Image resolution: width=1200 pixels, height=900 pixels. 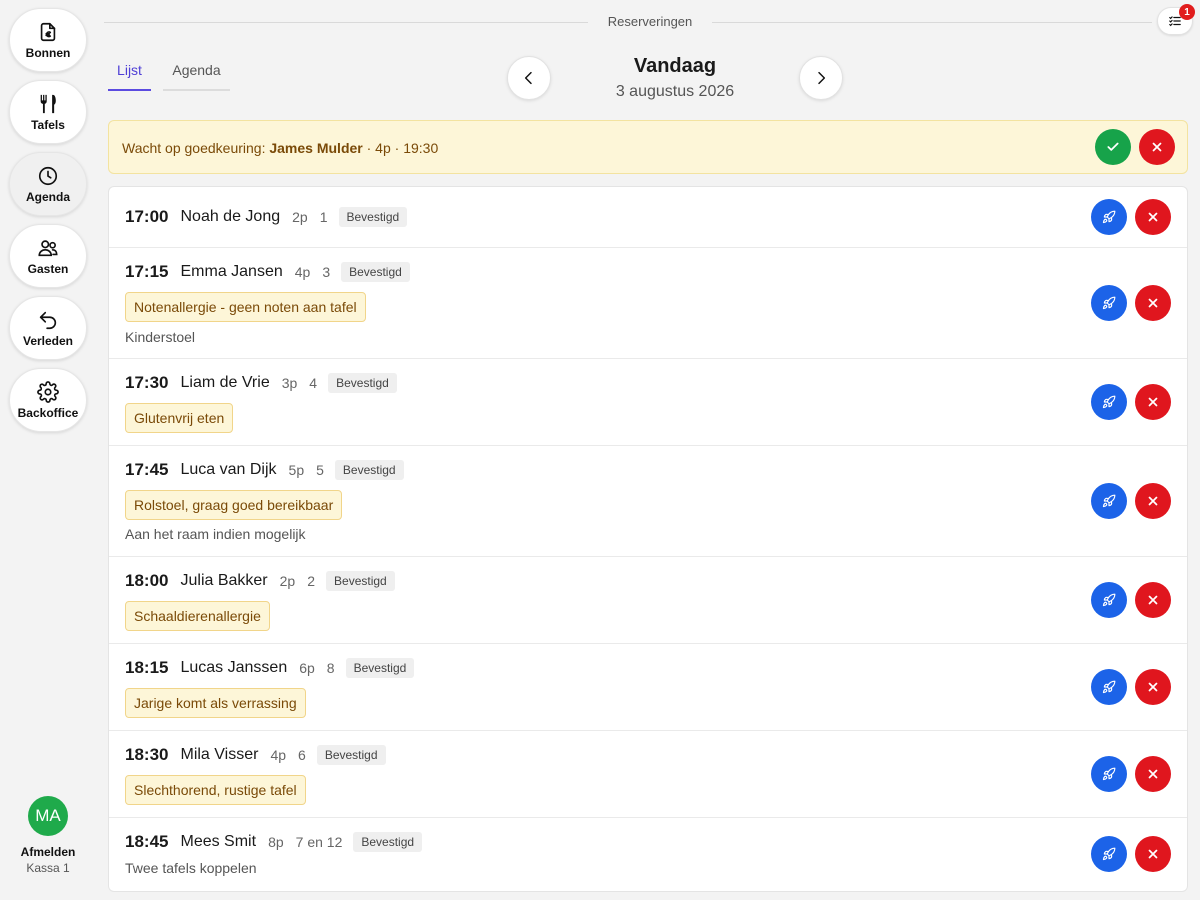 I want to click on sidebar-item-label: Tafels, so click(x=48, y=124).